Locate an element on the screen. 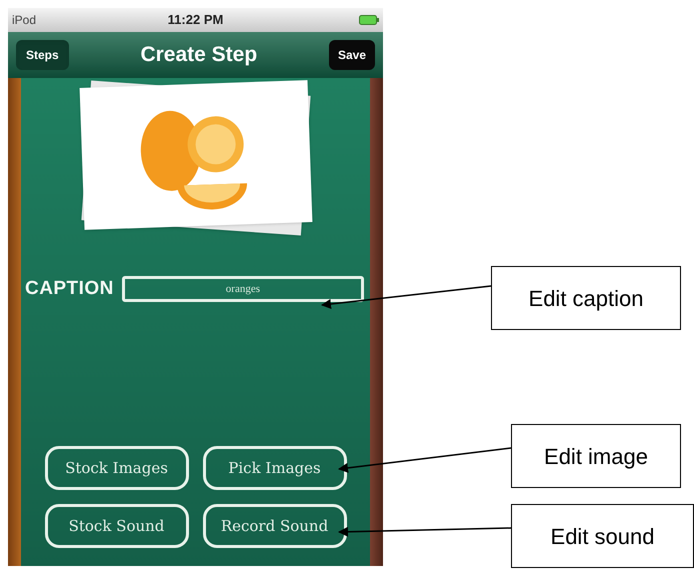  save-button: Save is located at coordinates (351, 55).